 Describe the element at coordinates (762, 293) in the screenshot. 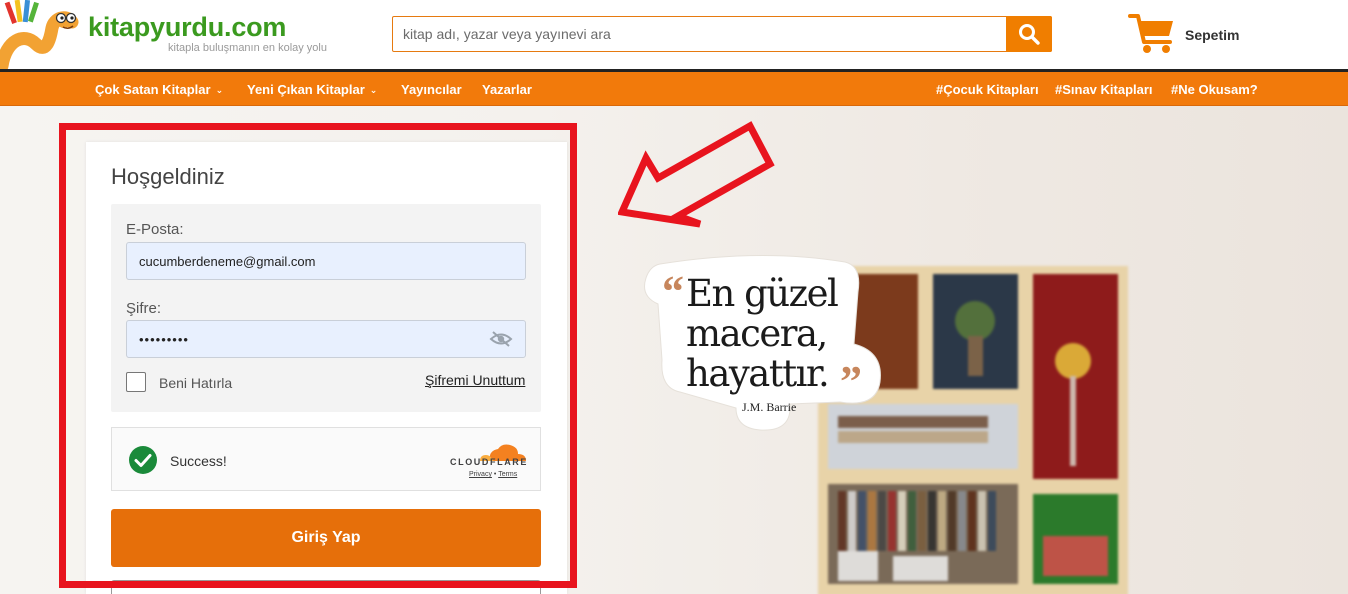

I see `quote-line: En güzel` at that location.